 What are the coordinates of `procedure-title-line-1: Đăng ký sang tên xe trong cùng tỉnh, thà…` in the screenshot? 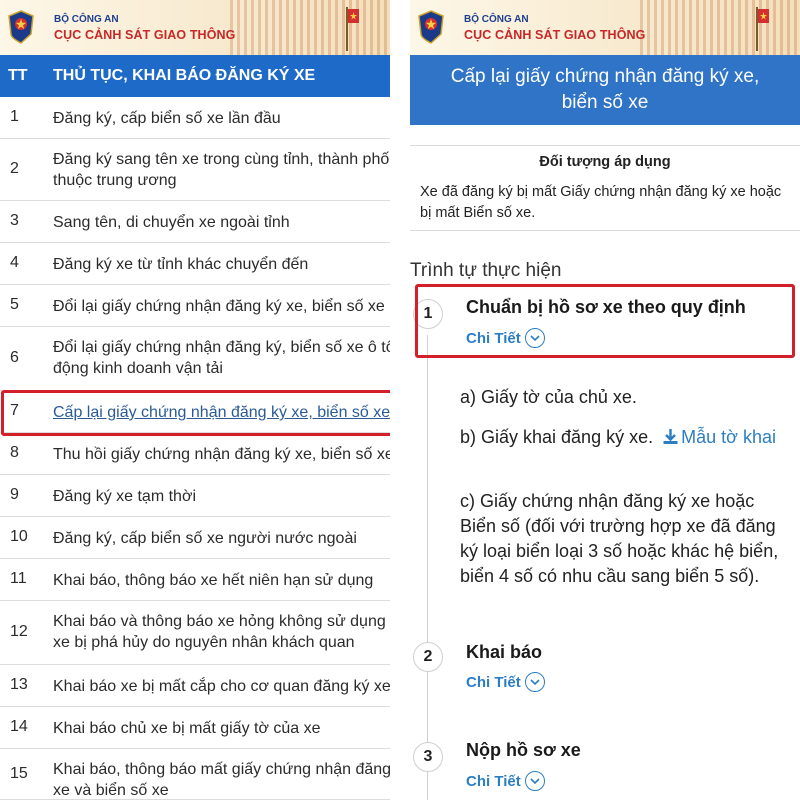 It's located at (221, 159).